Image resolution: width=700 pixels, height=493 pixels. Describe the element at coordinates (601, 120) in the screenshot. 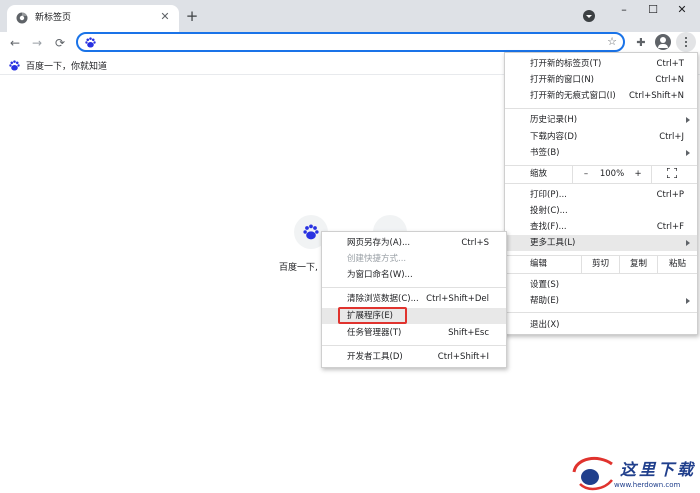

I see `menu-item-history: 历史记录(H)` at that location.